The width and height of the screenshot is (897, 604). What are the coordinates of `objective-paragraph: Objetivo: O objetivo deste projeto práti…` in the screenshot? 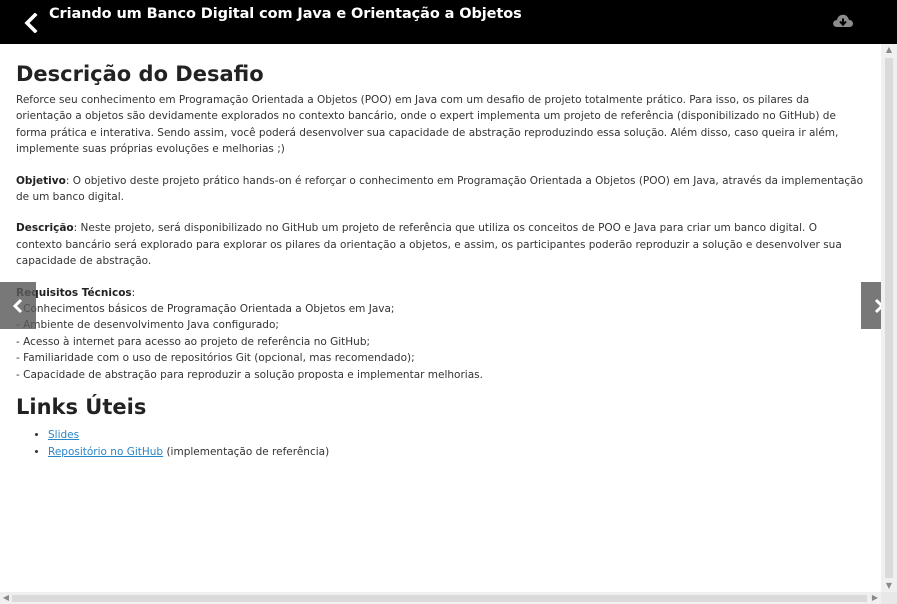 It's located at (440, 189).